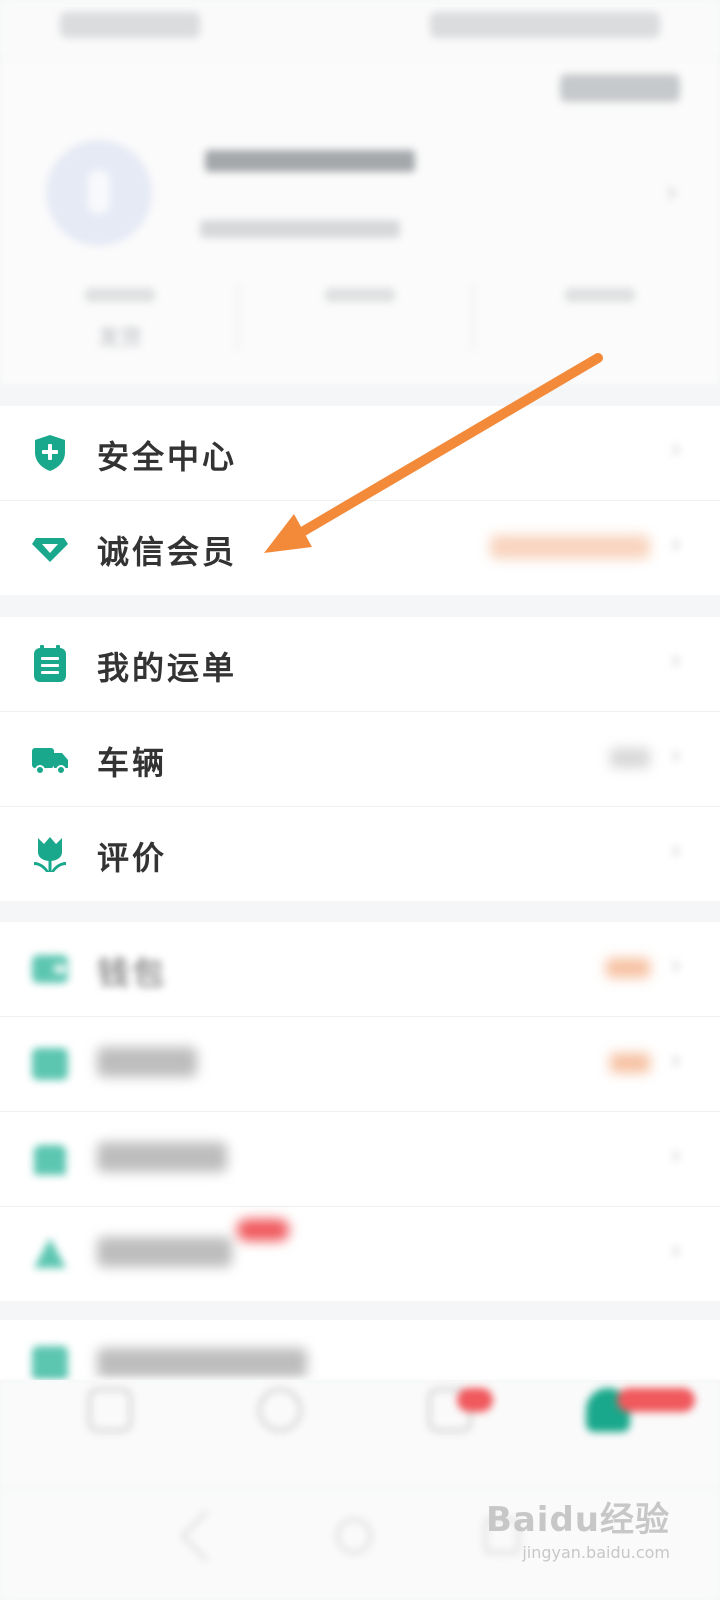 The height and width of the screenshot is (1600, 720). Describe the element at coordinates (433, 453) in the screenshot. I see `annotation-arrow` at that location.